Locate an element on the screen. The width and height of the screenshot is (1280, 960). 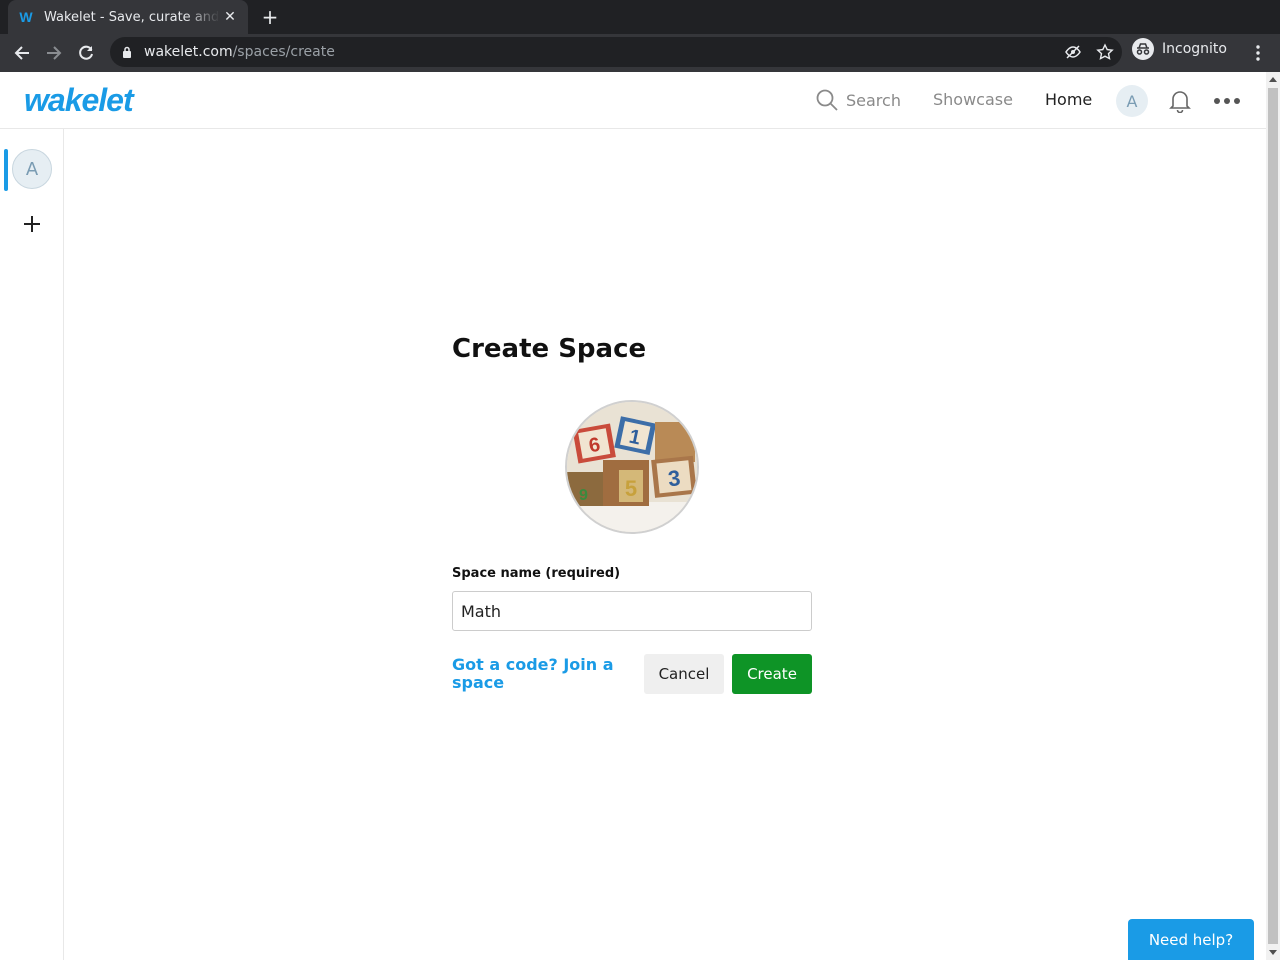
svg-text: 3 is located at coordinates (674, 478).